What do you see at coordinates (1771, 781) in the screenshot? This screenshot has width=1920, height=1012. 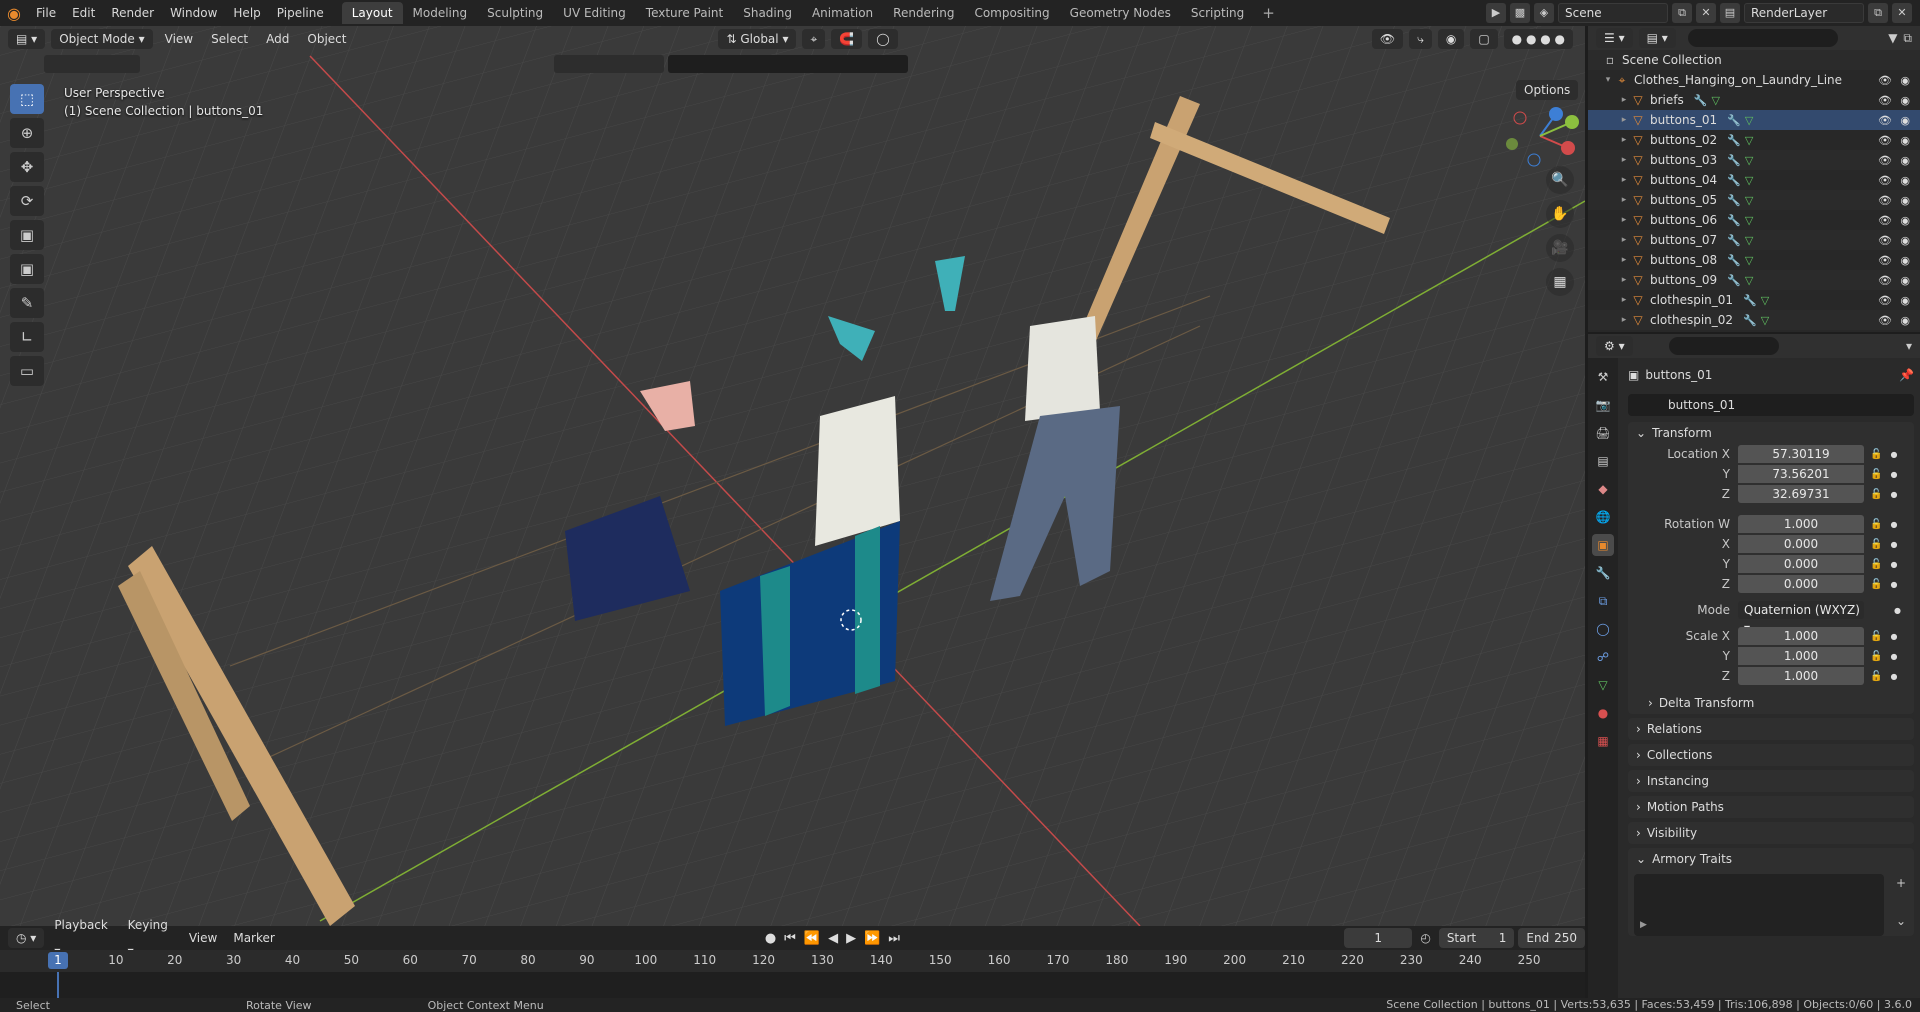 I see `instancing-panel: › Instancing` at bounding box center [1771, 781].